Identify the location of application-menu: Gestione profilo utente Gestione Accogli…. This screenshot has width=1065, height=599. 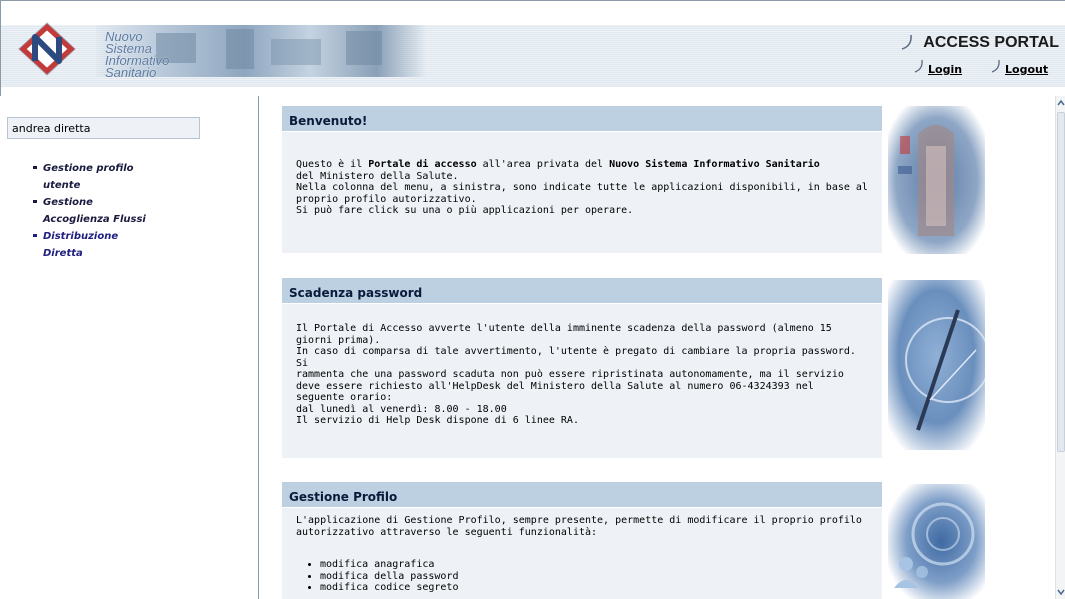
(108, 211).